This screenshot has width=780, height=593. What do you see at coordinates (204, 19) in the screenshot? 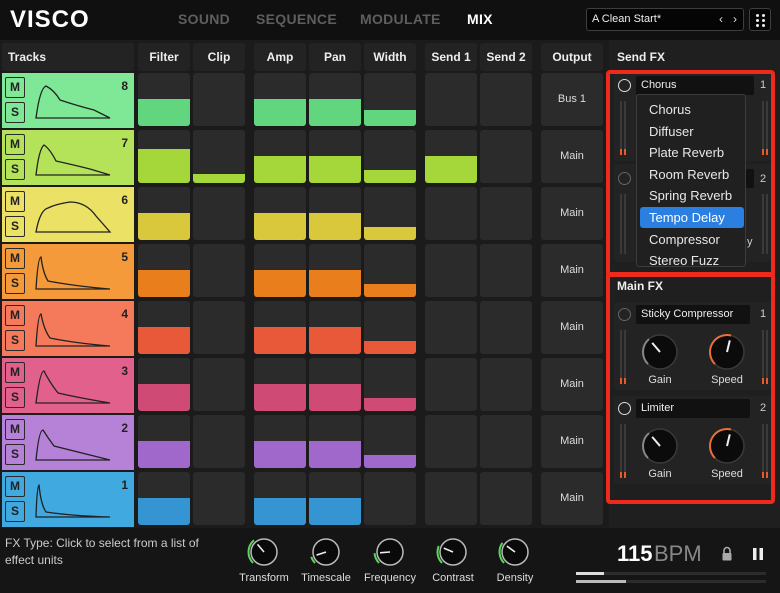
I see `tab-sound: SOUND` at bounding box center [204, 19].